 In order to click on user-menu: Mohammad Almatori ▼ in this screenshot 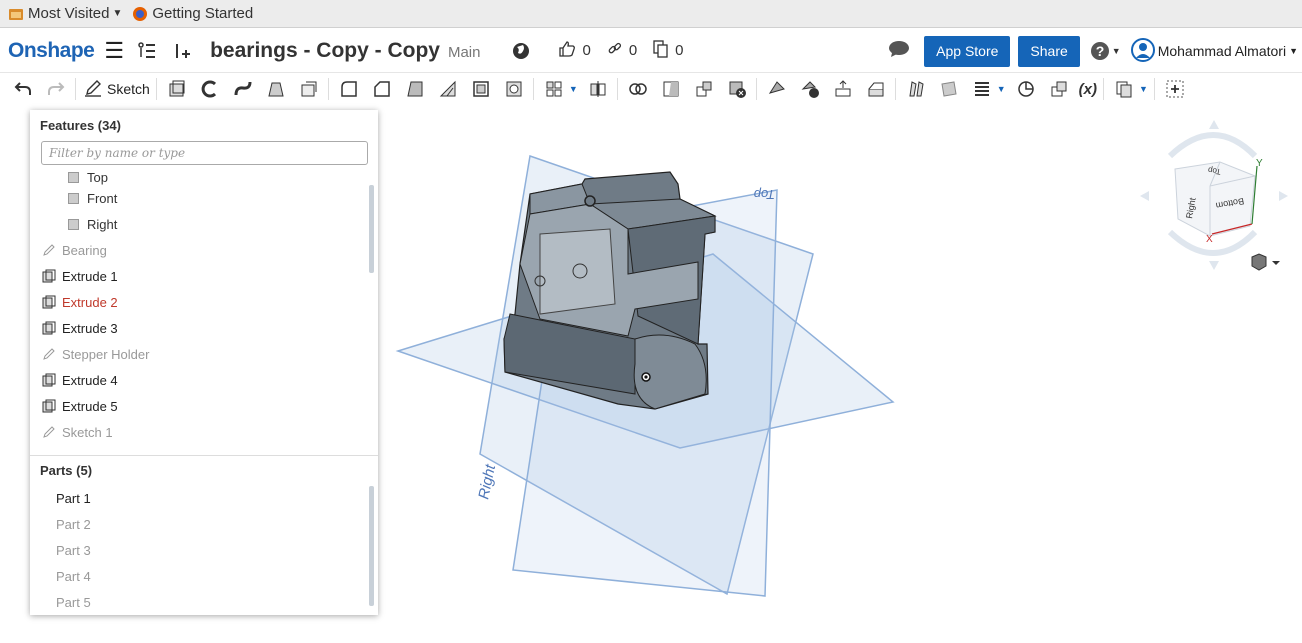, I will do `click(1214, 51)`.